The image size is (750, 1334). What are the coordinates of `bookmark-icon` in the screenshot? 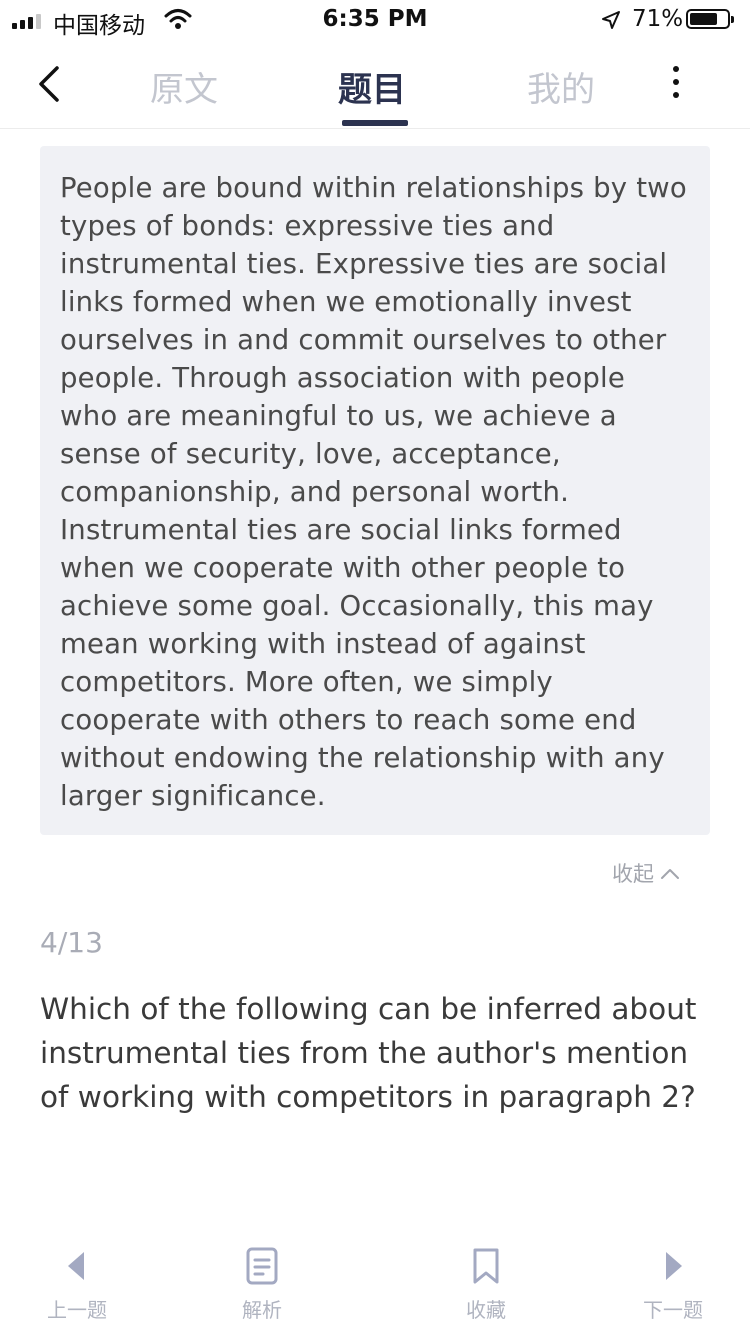 It's located at (486, 1266).